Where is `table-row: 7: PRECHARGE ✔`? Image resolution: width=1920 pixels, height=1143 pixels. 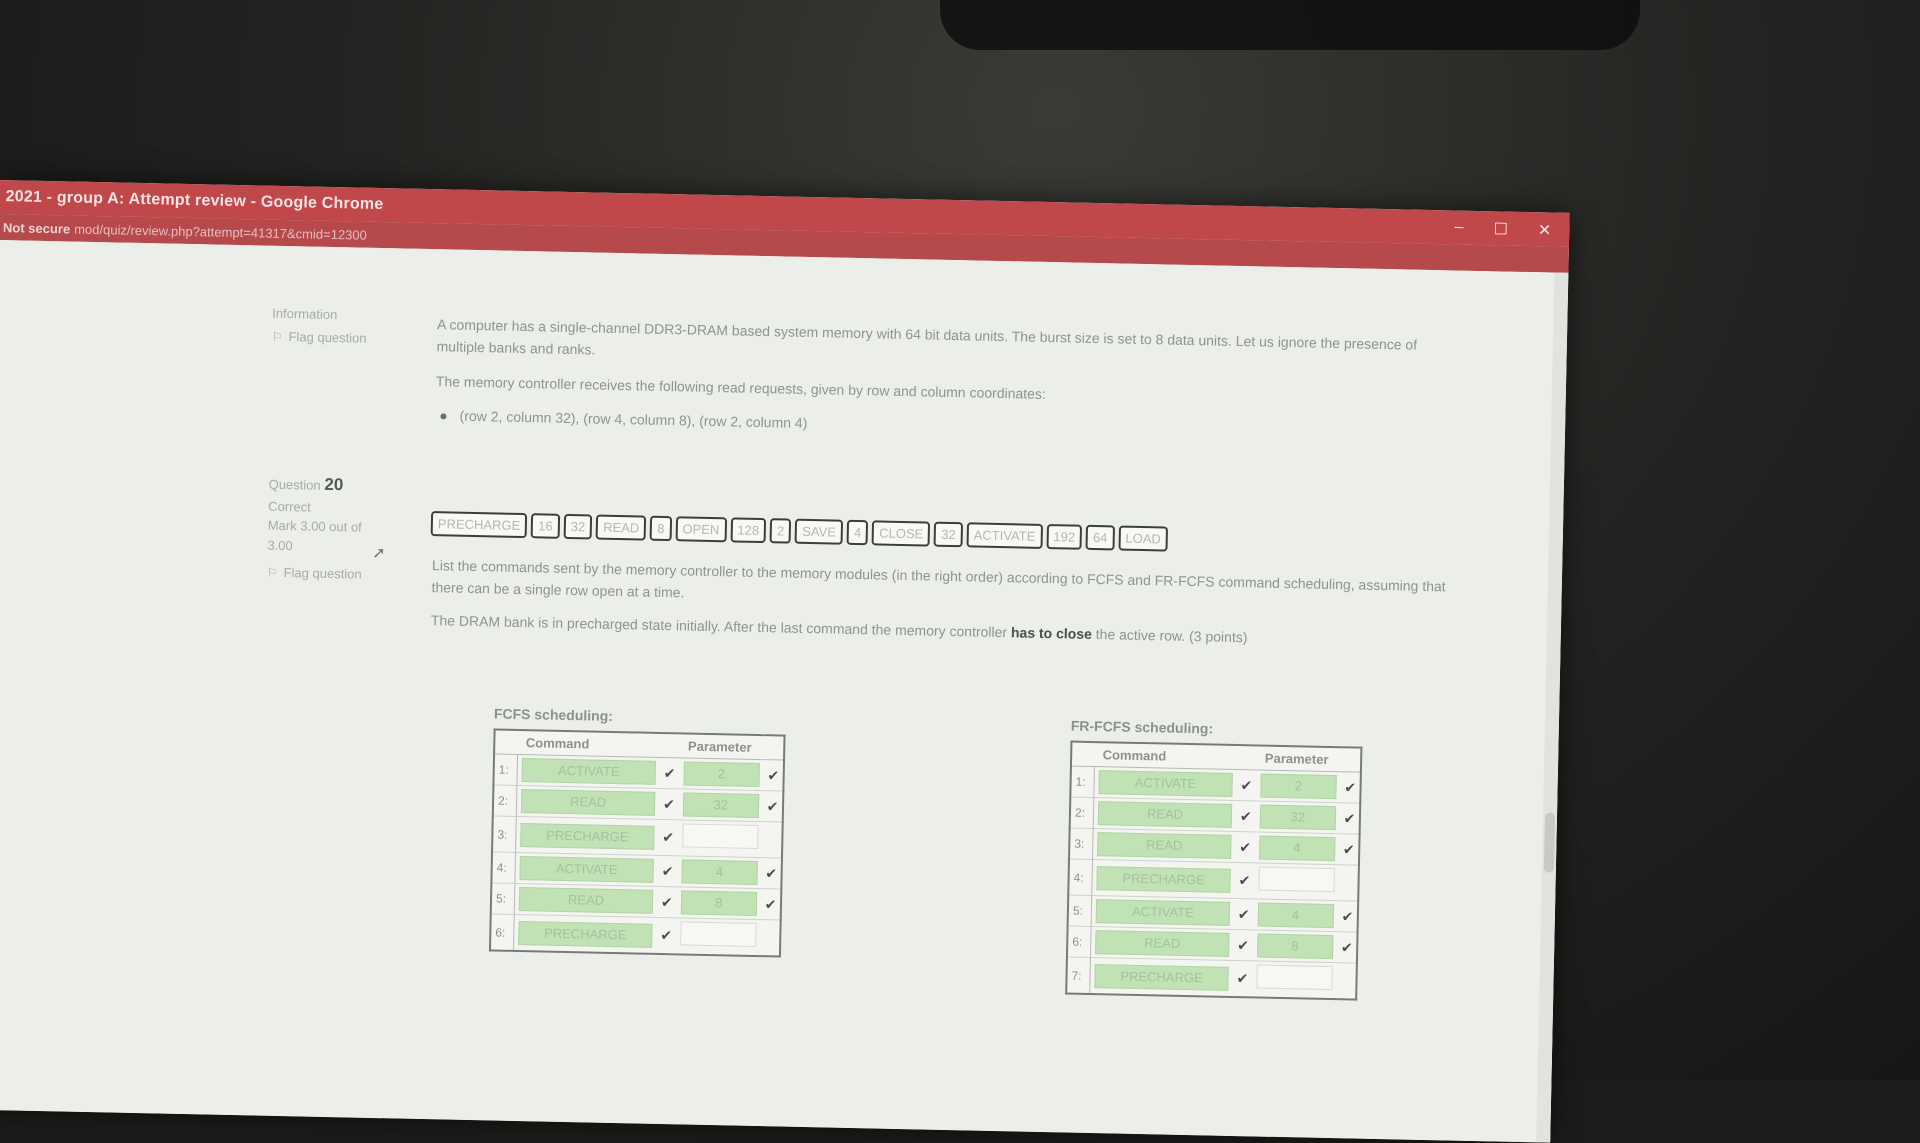
table-row: 7: PRECHARGE ✔ is located at coordinates (1212, 978).